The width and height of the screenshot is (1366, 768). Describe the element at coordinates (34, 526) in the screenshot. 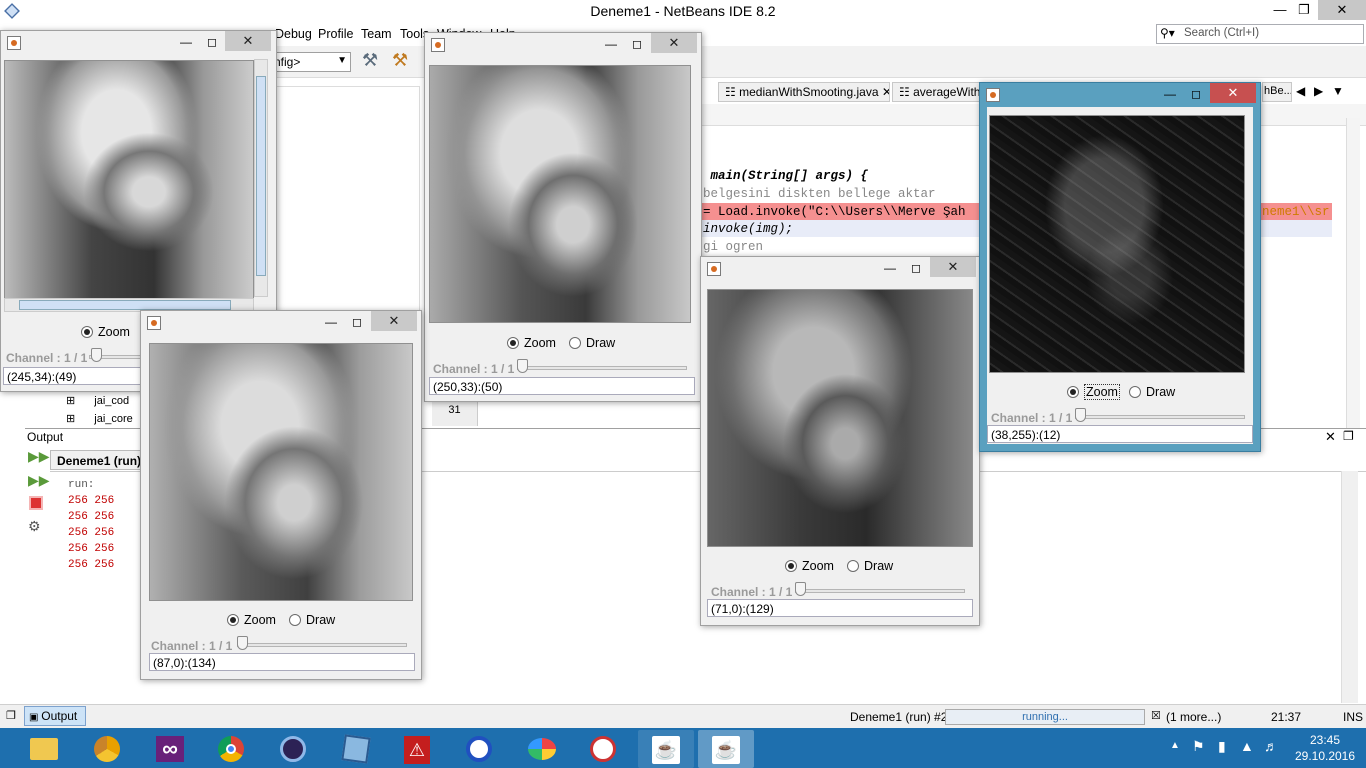

I see `settings-icon: ⚙` at that location.